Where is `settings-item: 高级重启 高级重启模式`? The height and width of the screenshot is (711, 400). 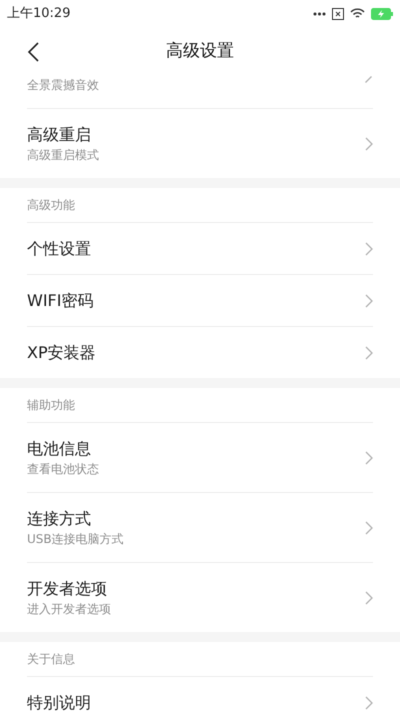
settings-item: 高级重启 高级重启模式 is located at coordinates (200, 143).